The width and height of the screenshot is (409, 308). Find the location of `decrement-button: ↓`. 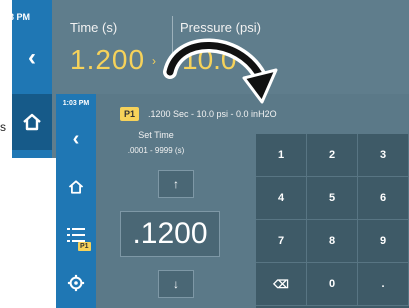

decrement-button: ↓ is located at coordinates (176, 284).